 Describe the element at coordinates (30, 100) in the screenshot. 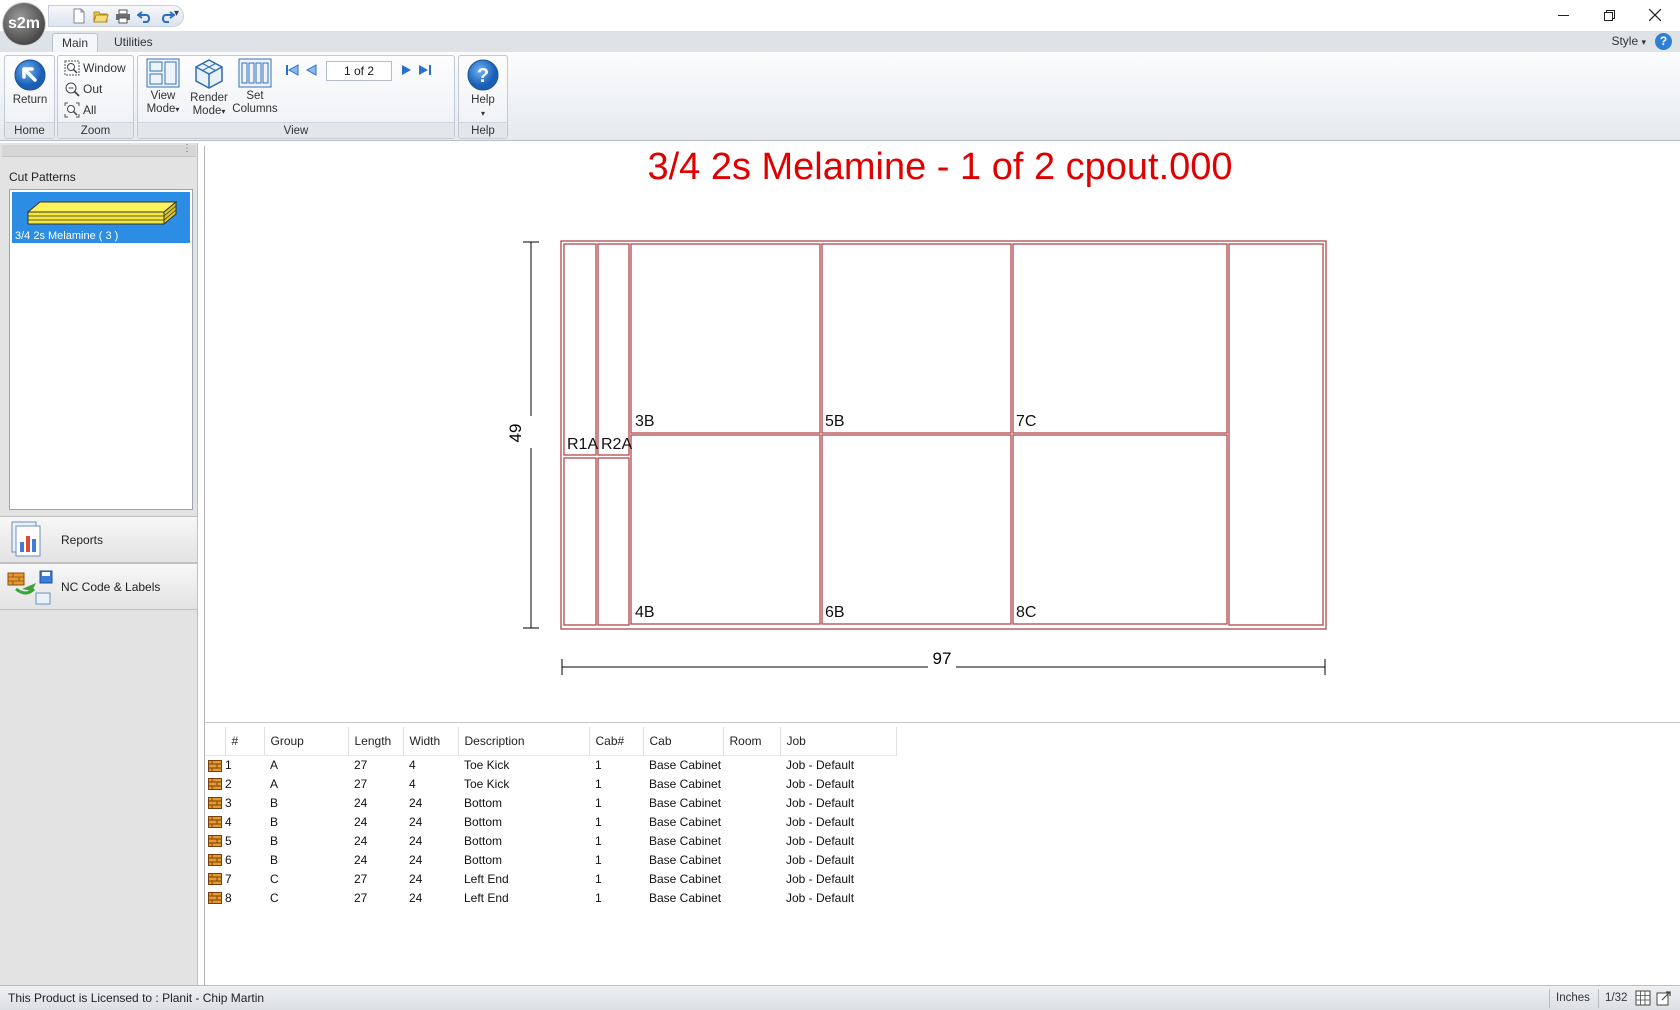

I see `return-label: Return` at that location.